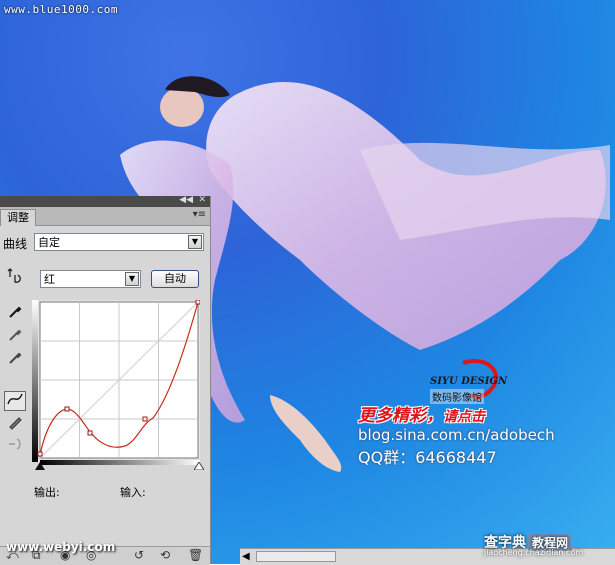 The width and height of the screenshot is (615, 565). What do you see at coordinates (296, 556) in the screenshot?
I see `scroll-thumb` at bounding box center [296, 556].